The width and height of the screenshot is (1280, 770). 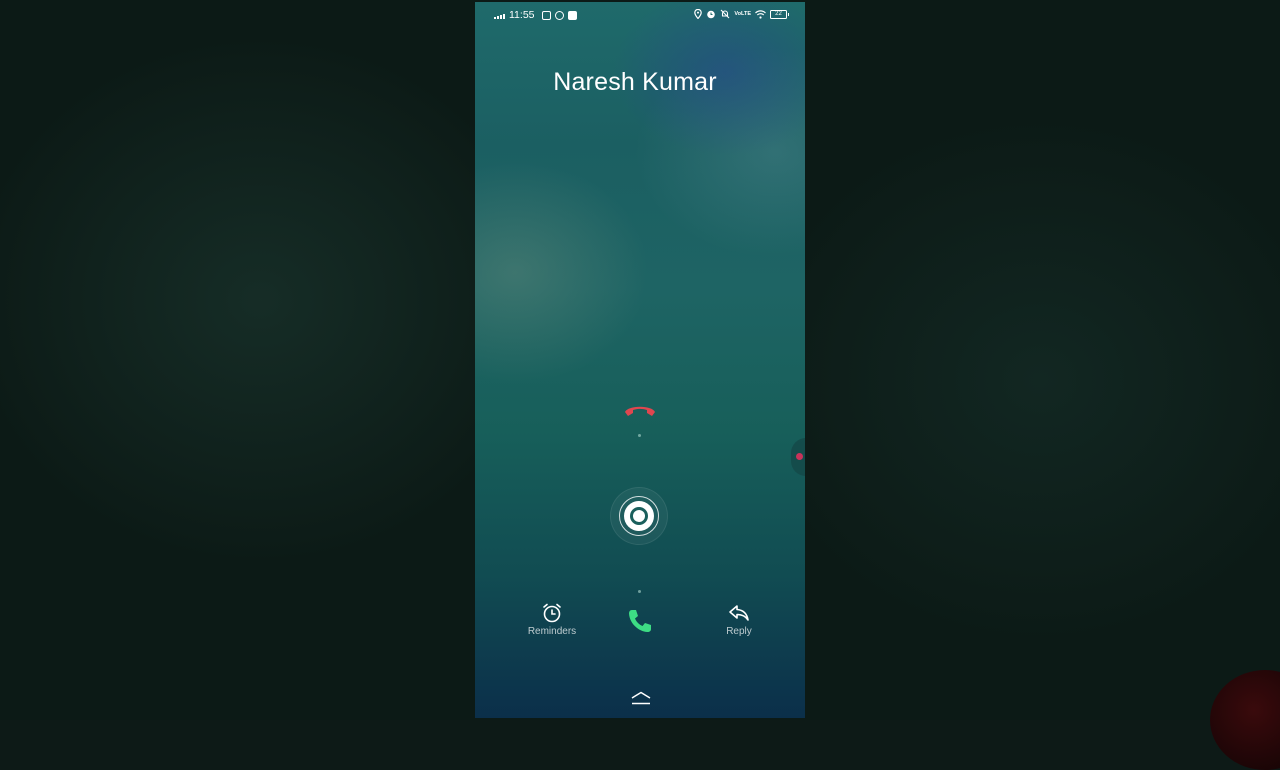 What do you see at coordinates (552, 613) in the screenshot?
I see `alarm-clock-icon` at bounding box center [552, 613].